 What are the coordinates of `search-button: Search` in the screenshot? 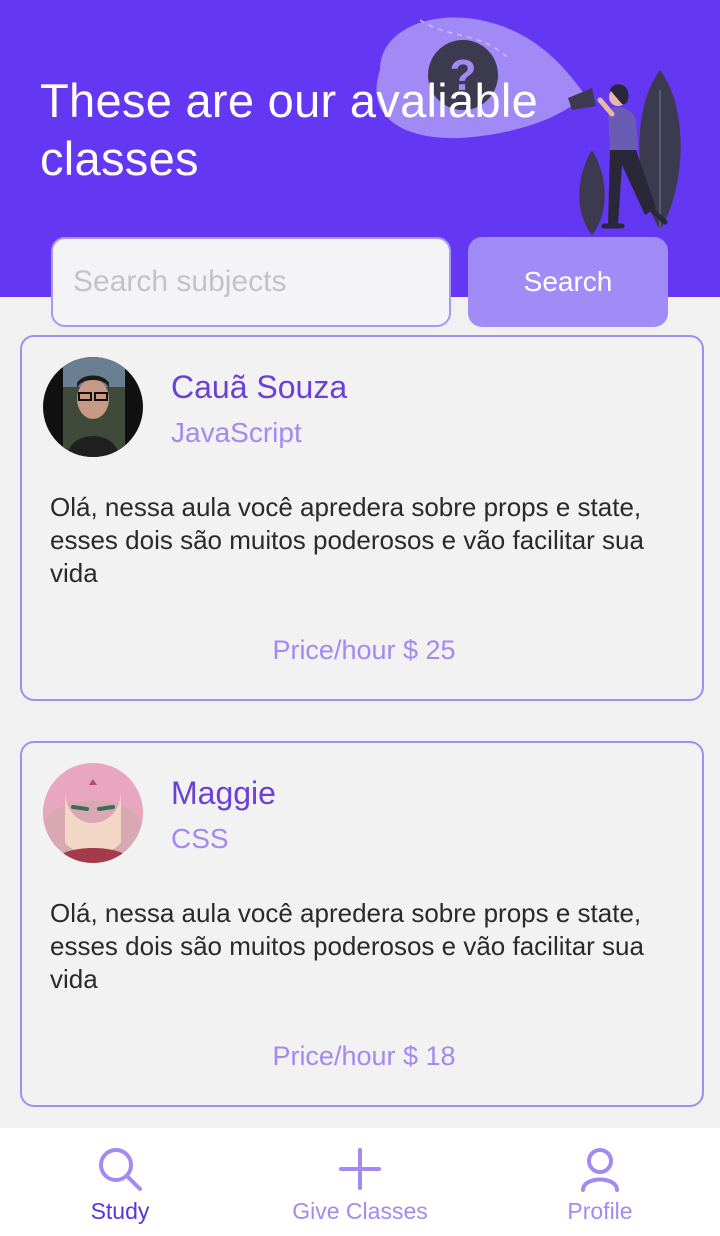 It's located at (568, 282).